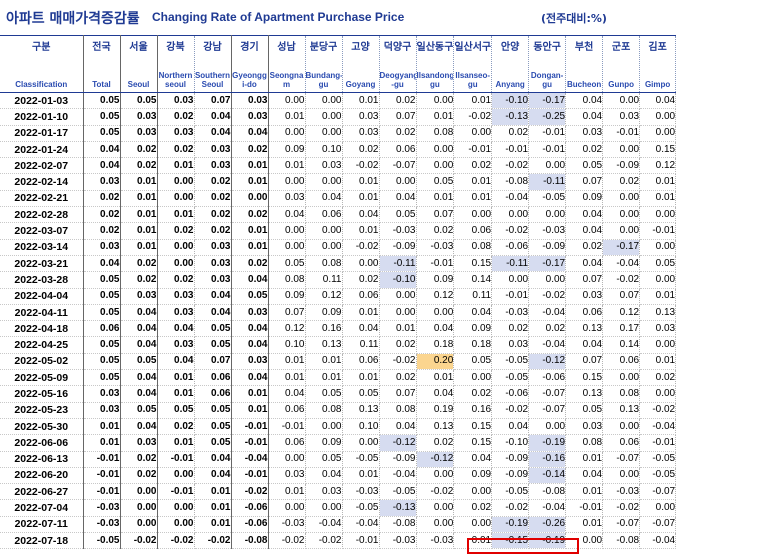 The height and width of the screenshot is (557, 773). I want to click on column-header: 전국 Total, so click(102, 64).